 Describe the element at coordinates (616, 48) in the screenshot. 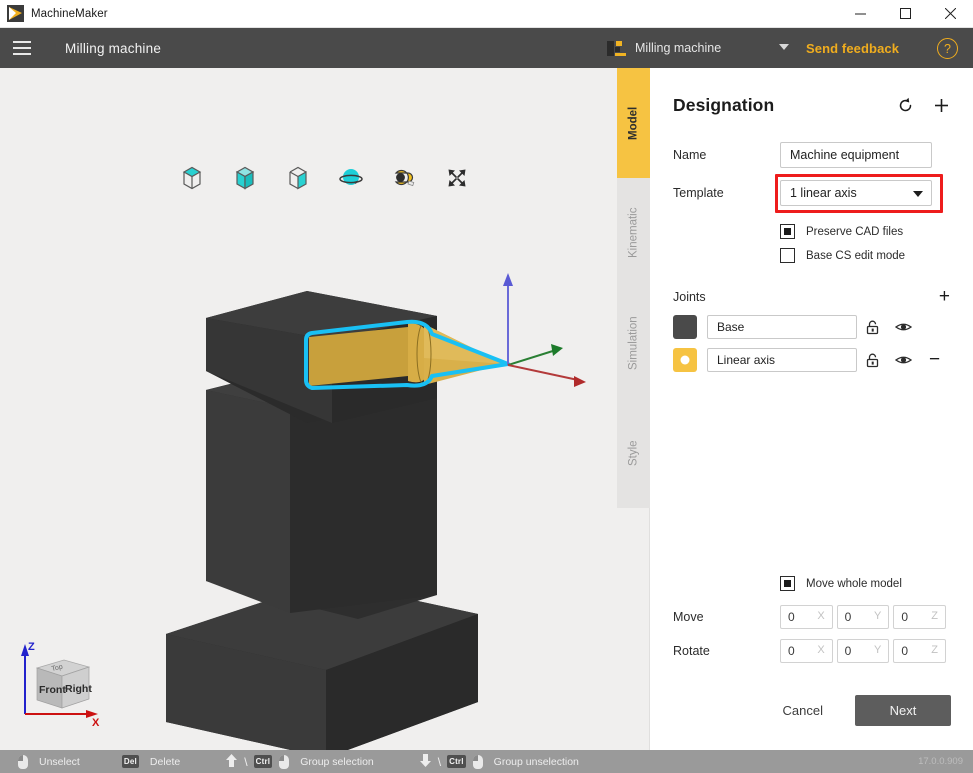

I see `machine-icon` at that location.